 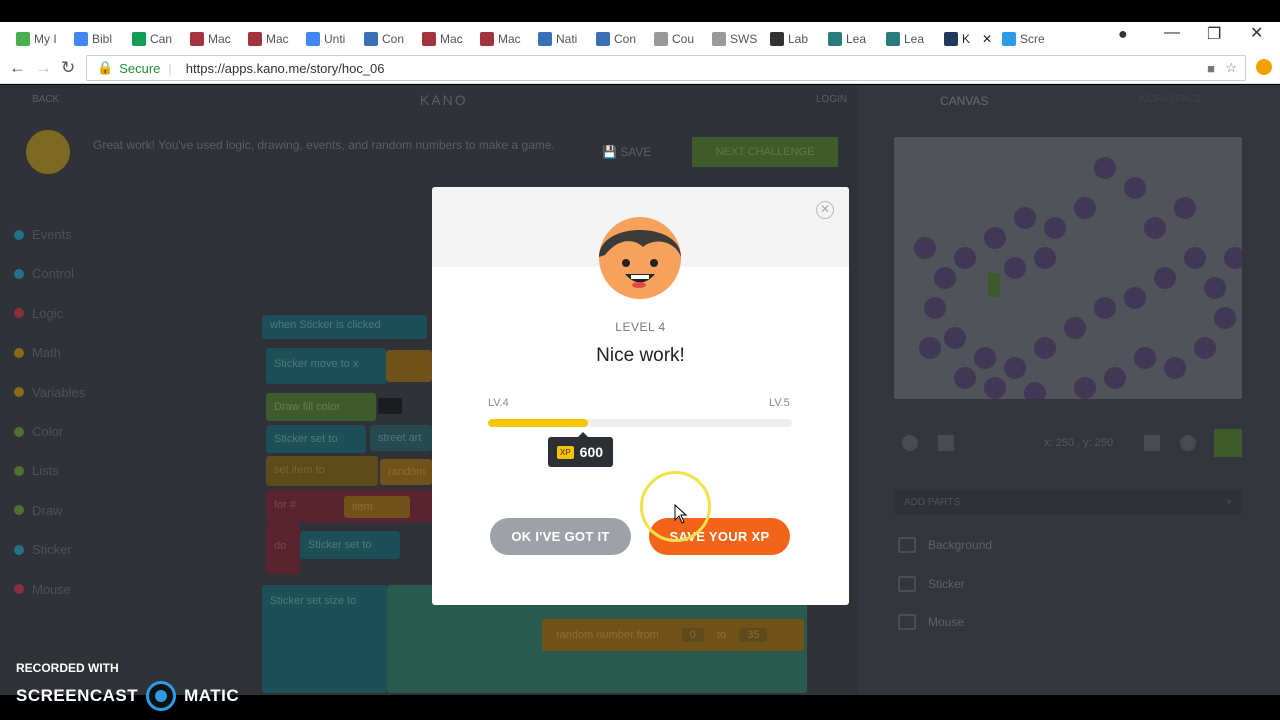 I want to click on save-button: 💾 SAVE, so click(x=626, y=152).